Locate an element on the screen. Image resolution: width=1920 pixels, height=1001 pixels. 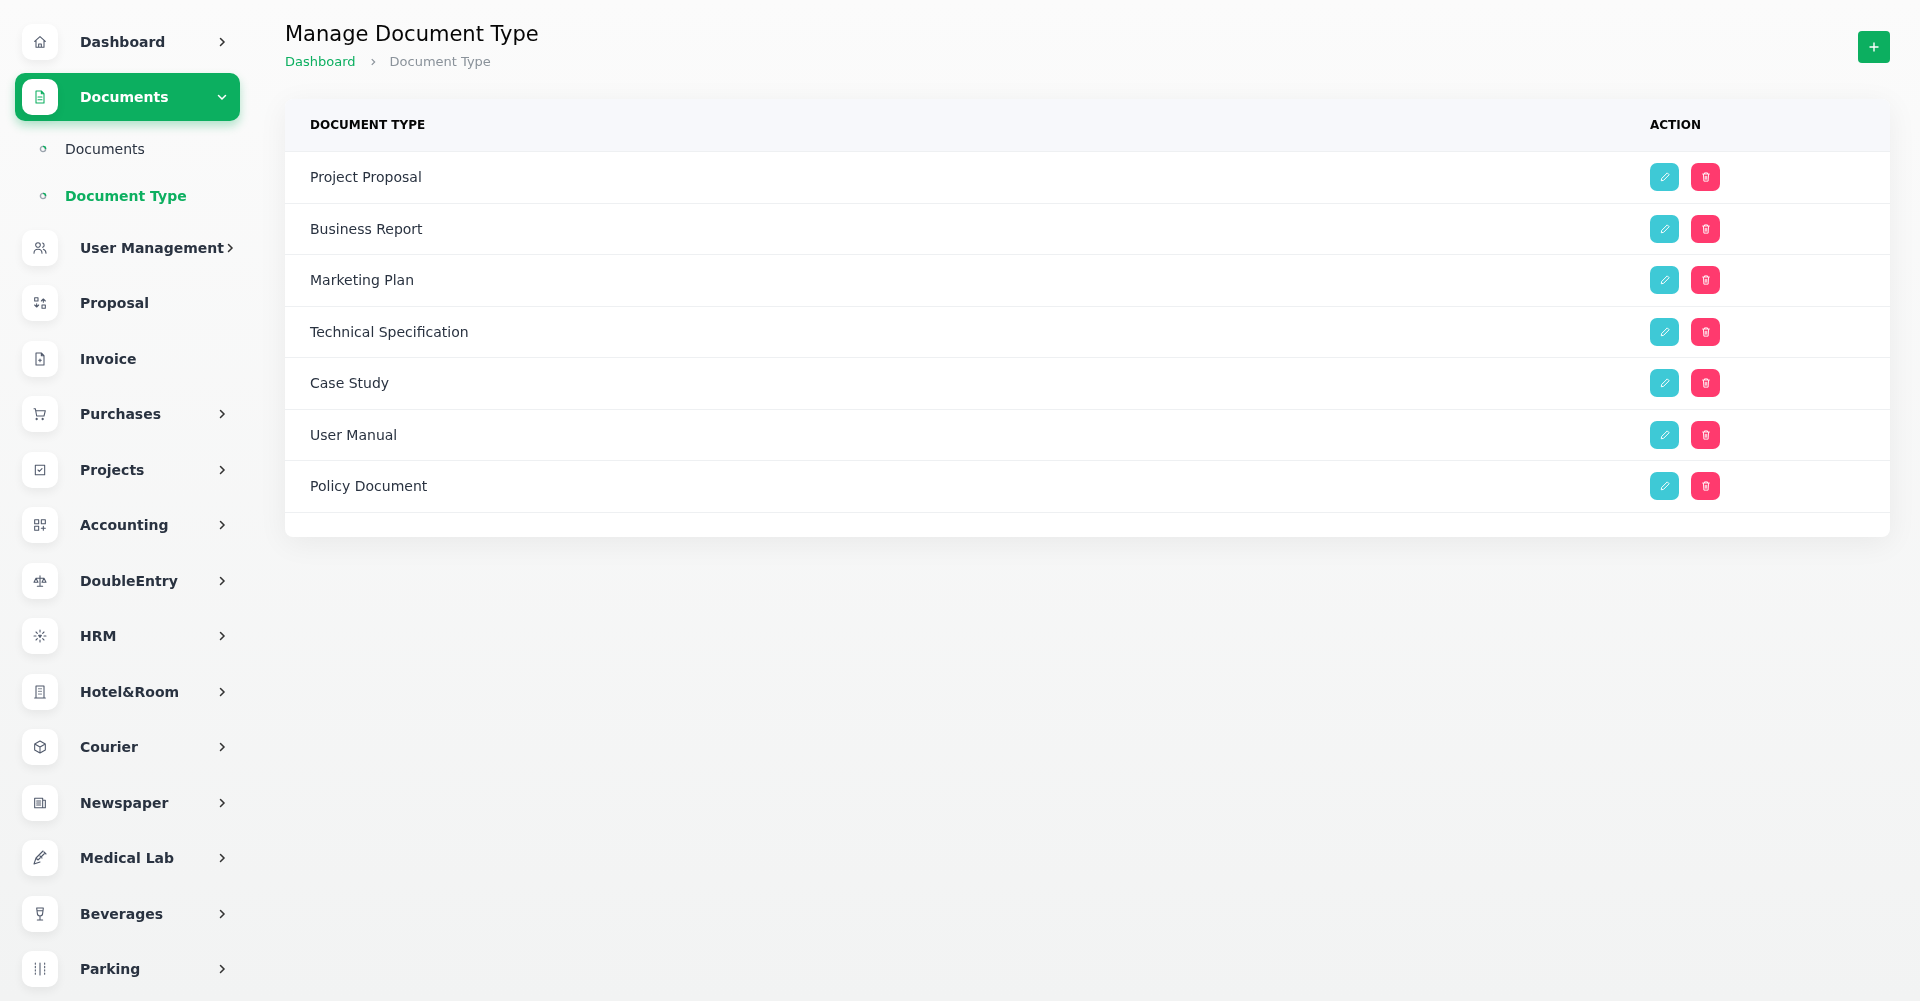
sidebar-item: Newspaper is located at coordinates (127, 802).